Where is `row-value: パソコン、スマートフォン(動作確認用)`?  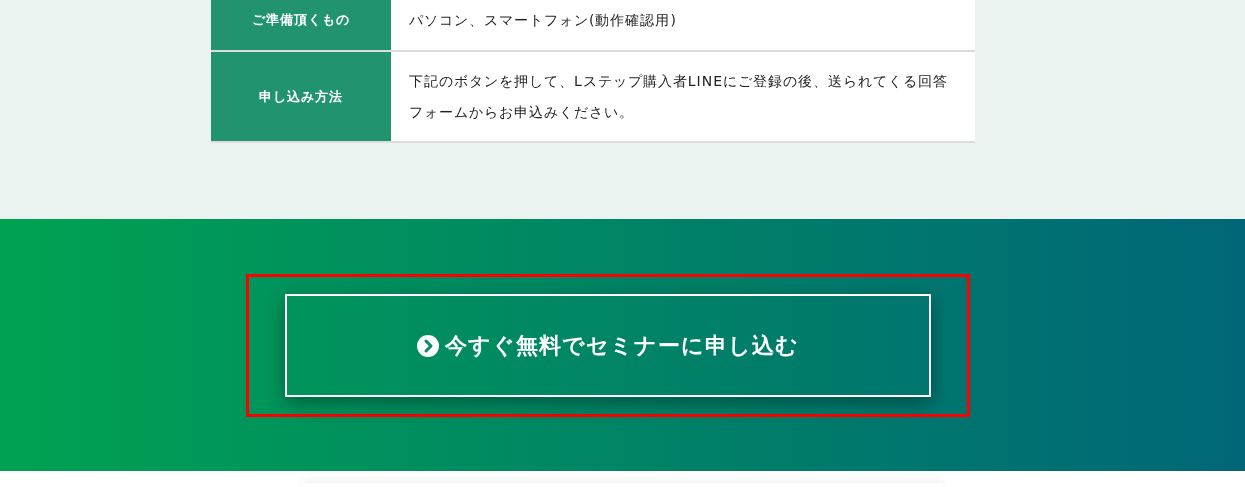
row-value: パソコン、スマートフォン(動作確認用) is located at coordinates (683, 25).